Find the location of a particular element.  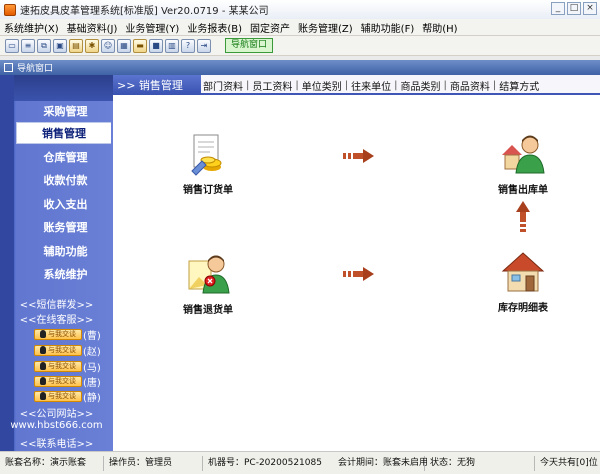

qq-contact: 与我交谈 (马) is located at coordinates (67, 367).